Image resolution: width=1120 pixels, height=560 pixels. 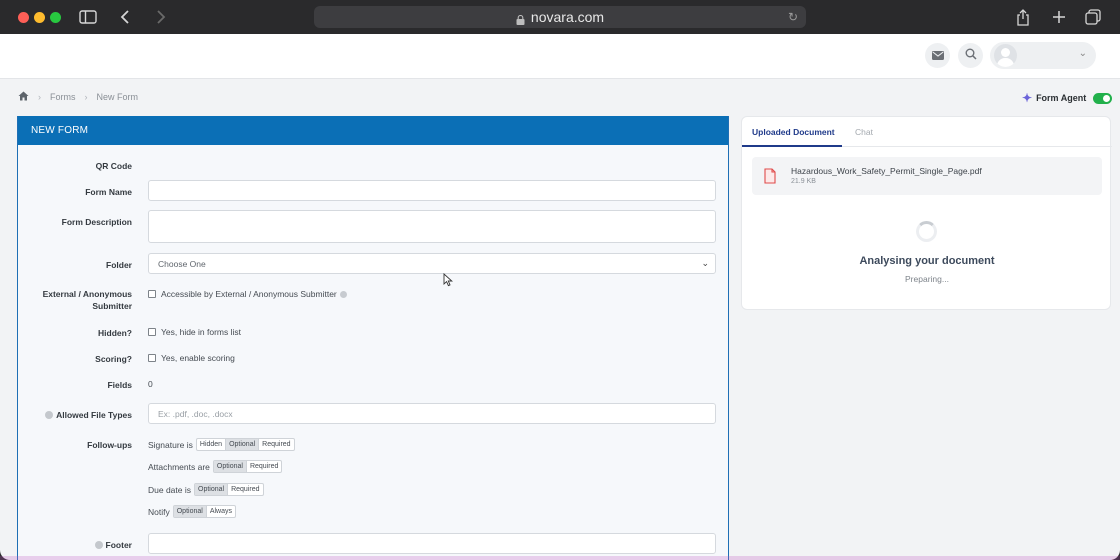 I want to click on signature-option-optional: Optional, so click(x=242, y=444).